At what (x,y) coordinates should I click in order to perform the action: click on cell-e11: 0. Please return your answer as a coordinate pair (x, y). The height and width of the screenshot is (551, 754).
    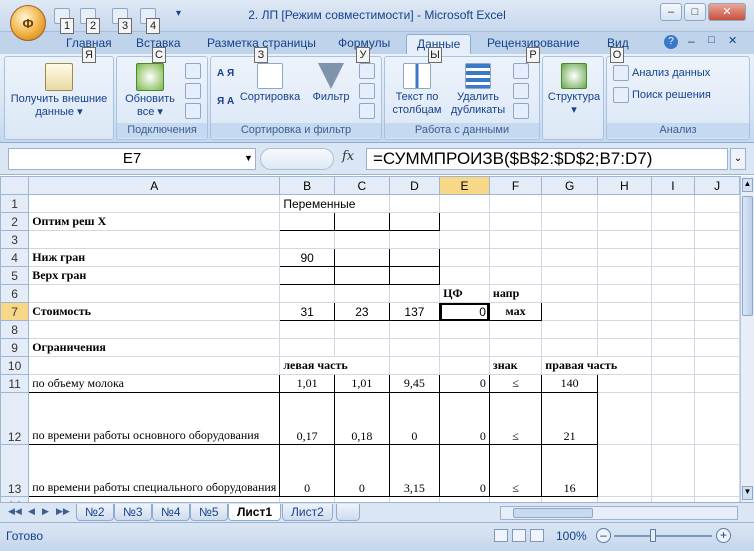
    Looking at the image, I should click on (464, 383).